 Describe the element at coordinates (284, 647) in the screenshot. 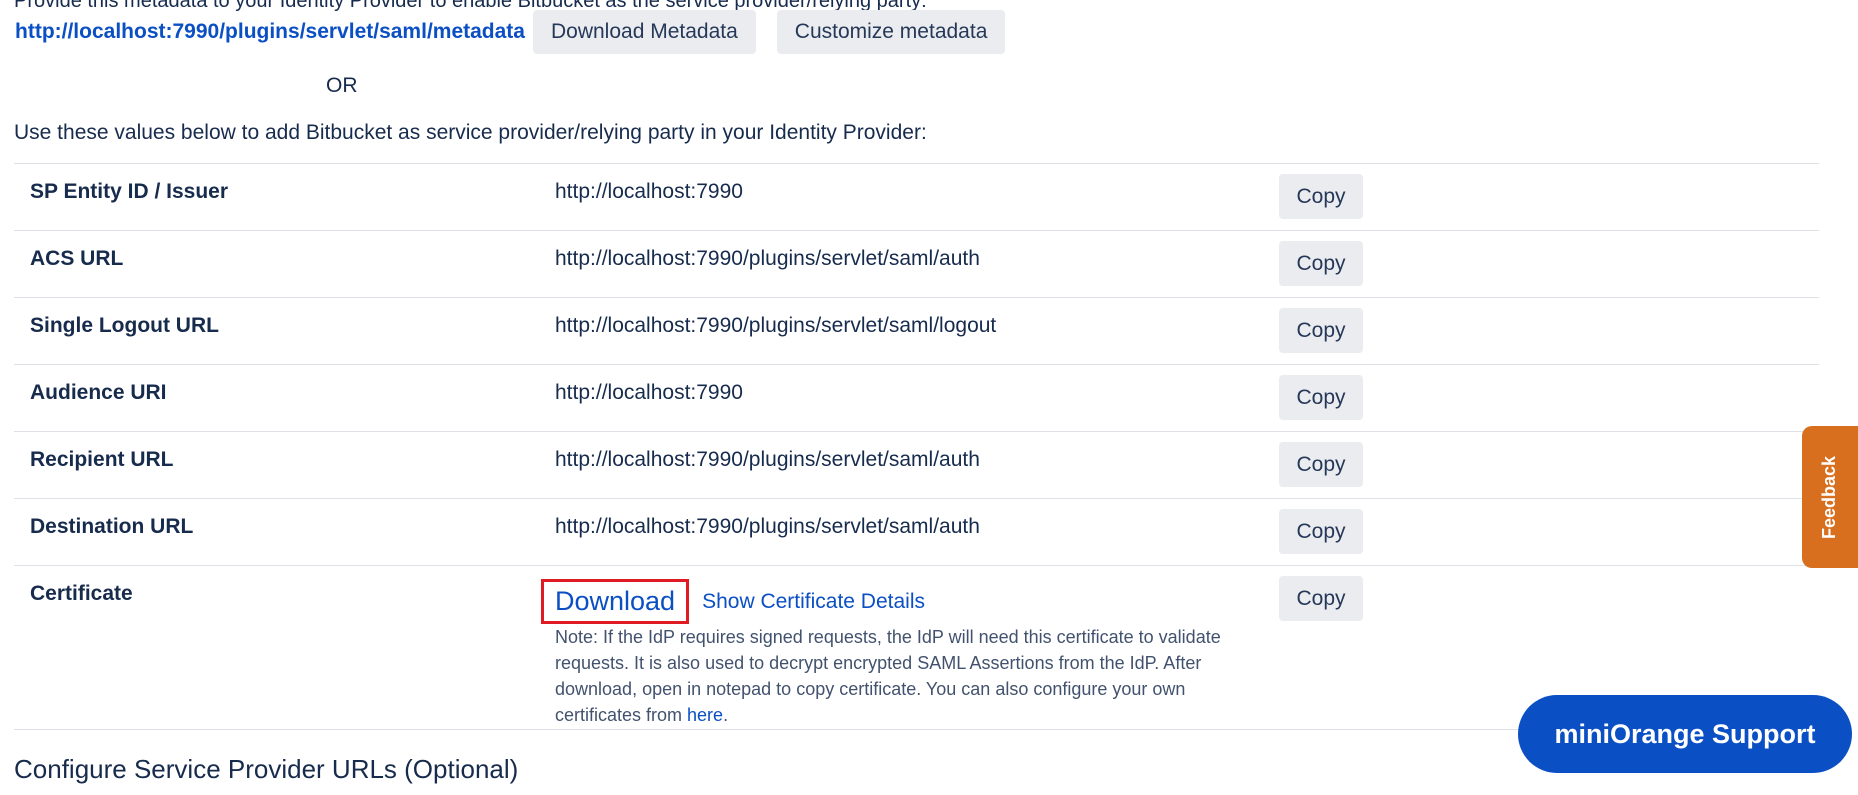

I see `row-label: Certificate` at that location.